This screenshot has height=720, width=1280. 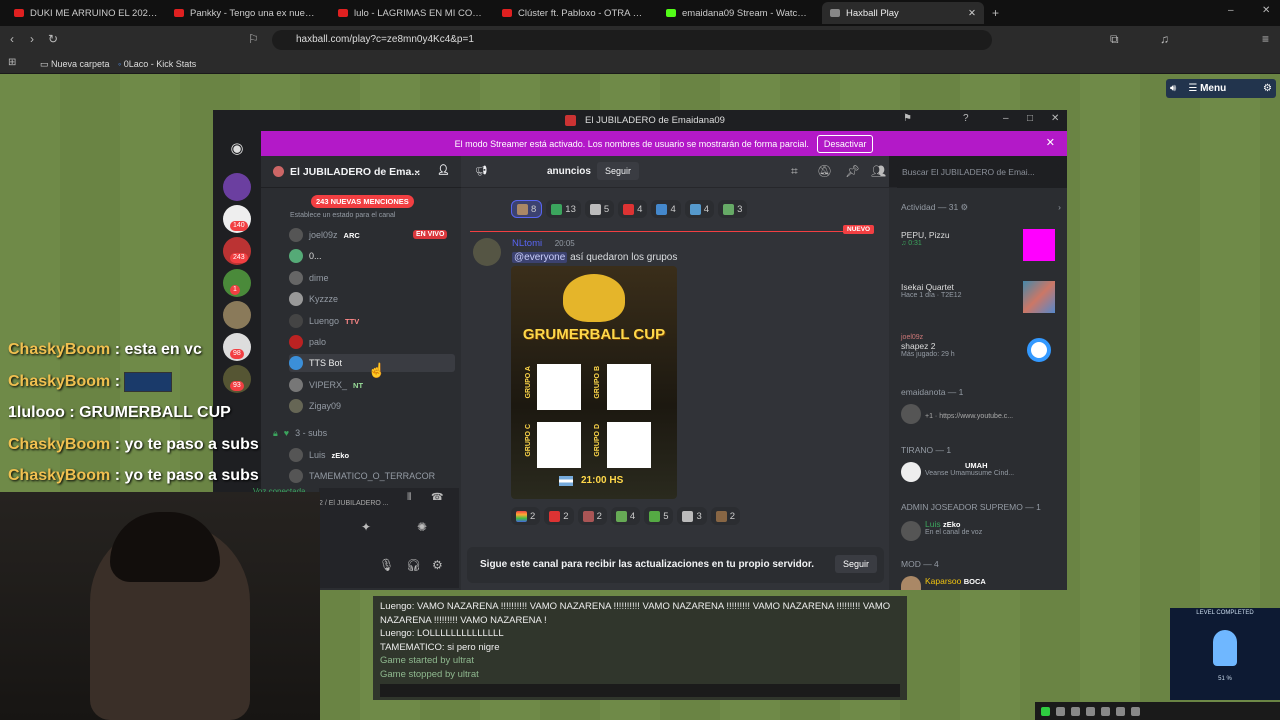 I want to click on gear-icon: ⚙, so click(x=965, y=207).